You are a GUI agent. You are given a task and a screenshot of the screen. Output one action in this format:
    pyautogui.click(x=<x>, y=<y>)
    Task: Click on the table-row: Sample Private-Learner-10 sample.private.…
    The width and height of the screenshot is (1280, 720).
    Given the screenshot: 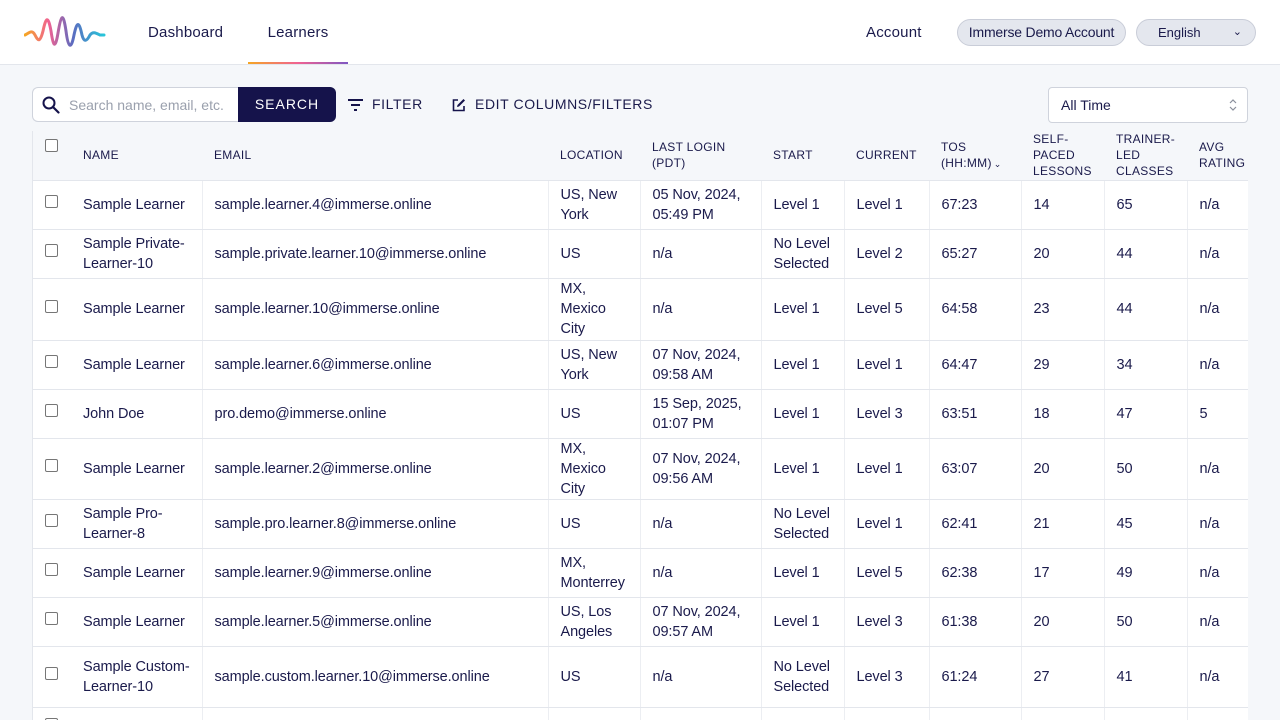 What is the action you would take?
    pyautogui.click(x=640, y=254)
    